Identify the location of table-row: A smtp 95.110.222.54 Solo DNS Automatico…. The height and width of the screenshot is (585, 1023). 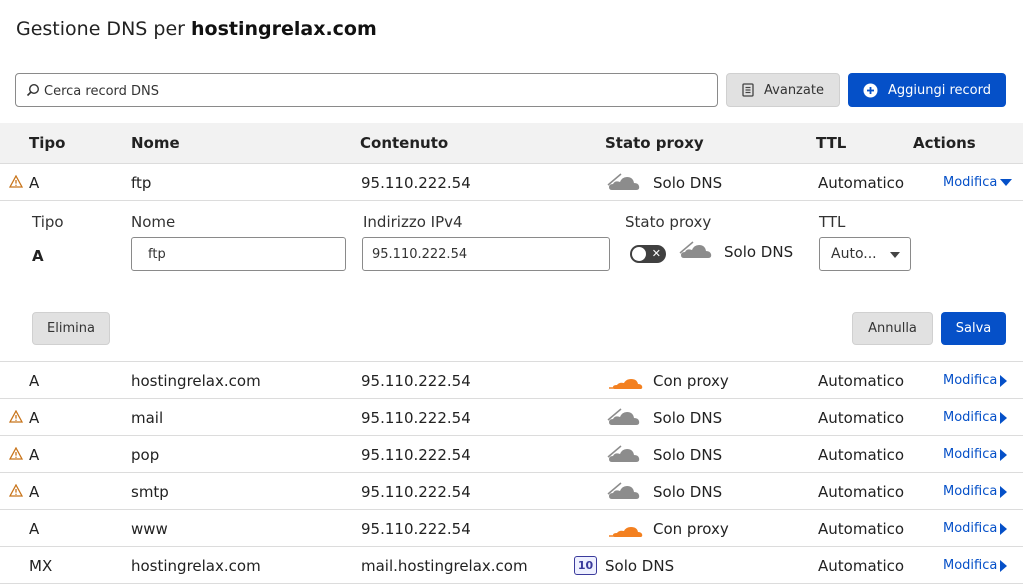
(511, 491).